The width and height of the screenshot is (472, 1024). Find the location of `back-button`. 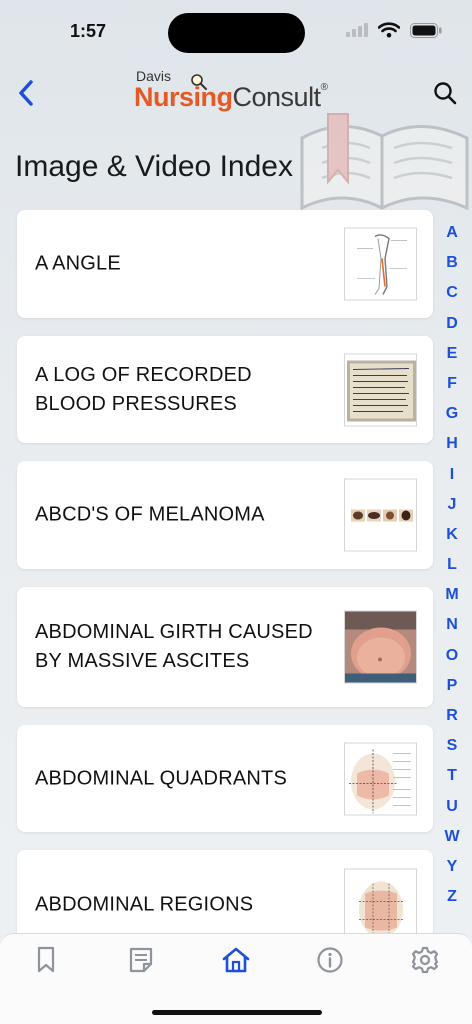

back-button is located at coordinates (26, 95).